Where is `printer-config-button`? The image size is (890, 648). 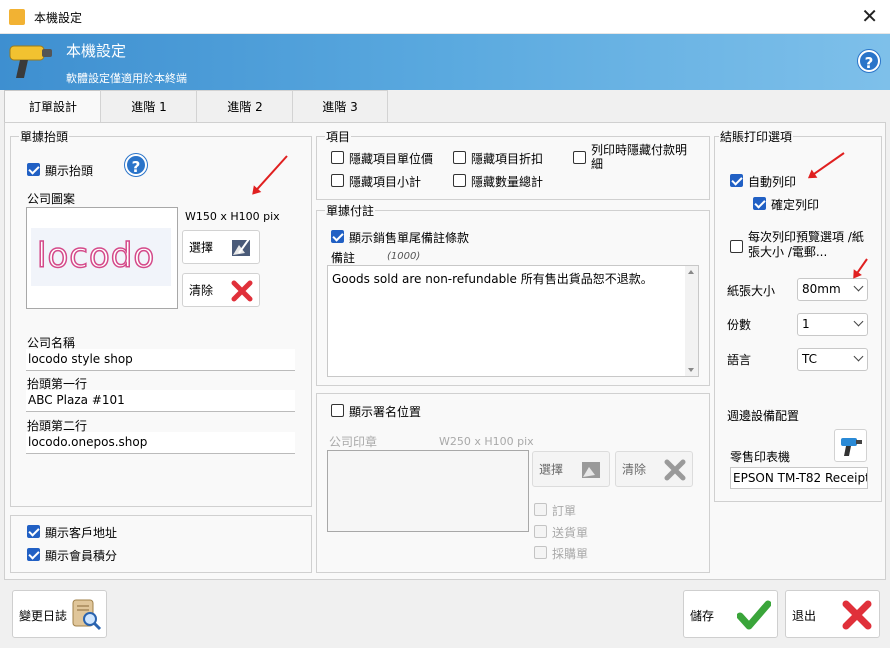 printer-config-button is located at coordinates (850, 445).